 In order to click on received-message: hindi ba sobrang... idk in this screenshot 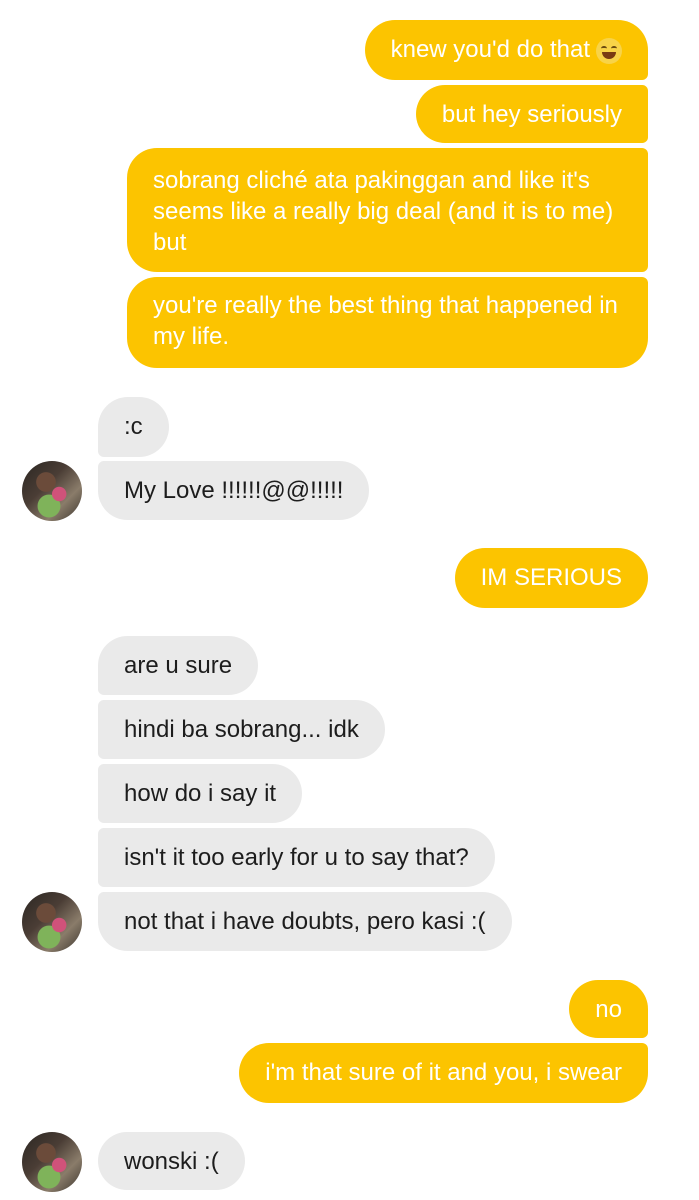, I will do `click(241, 729)`.